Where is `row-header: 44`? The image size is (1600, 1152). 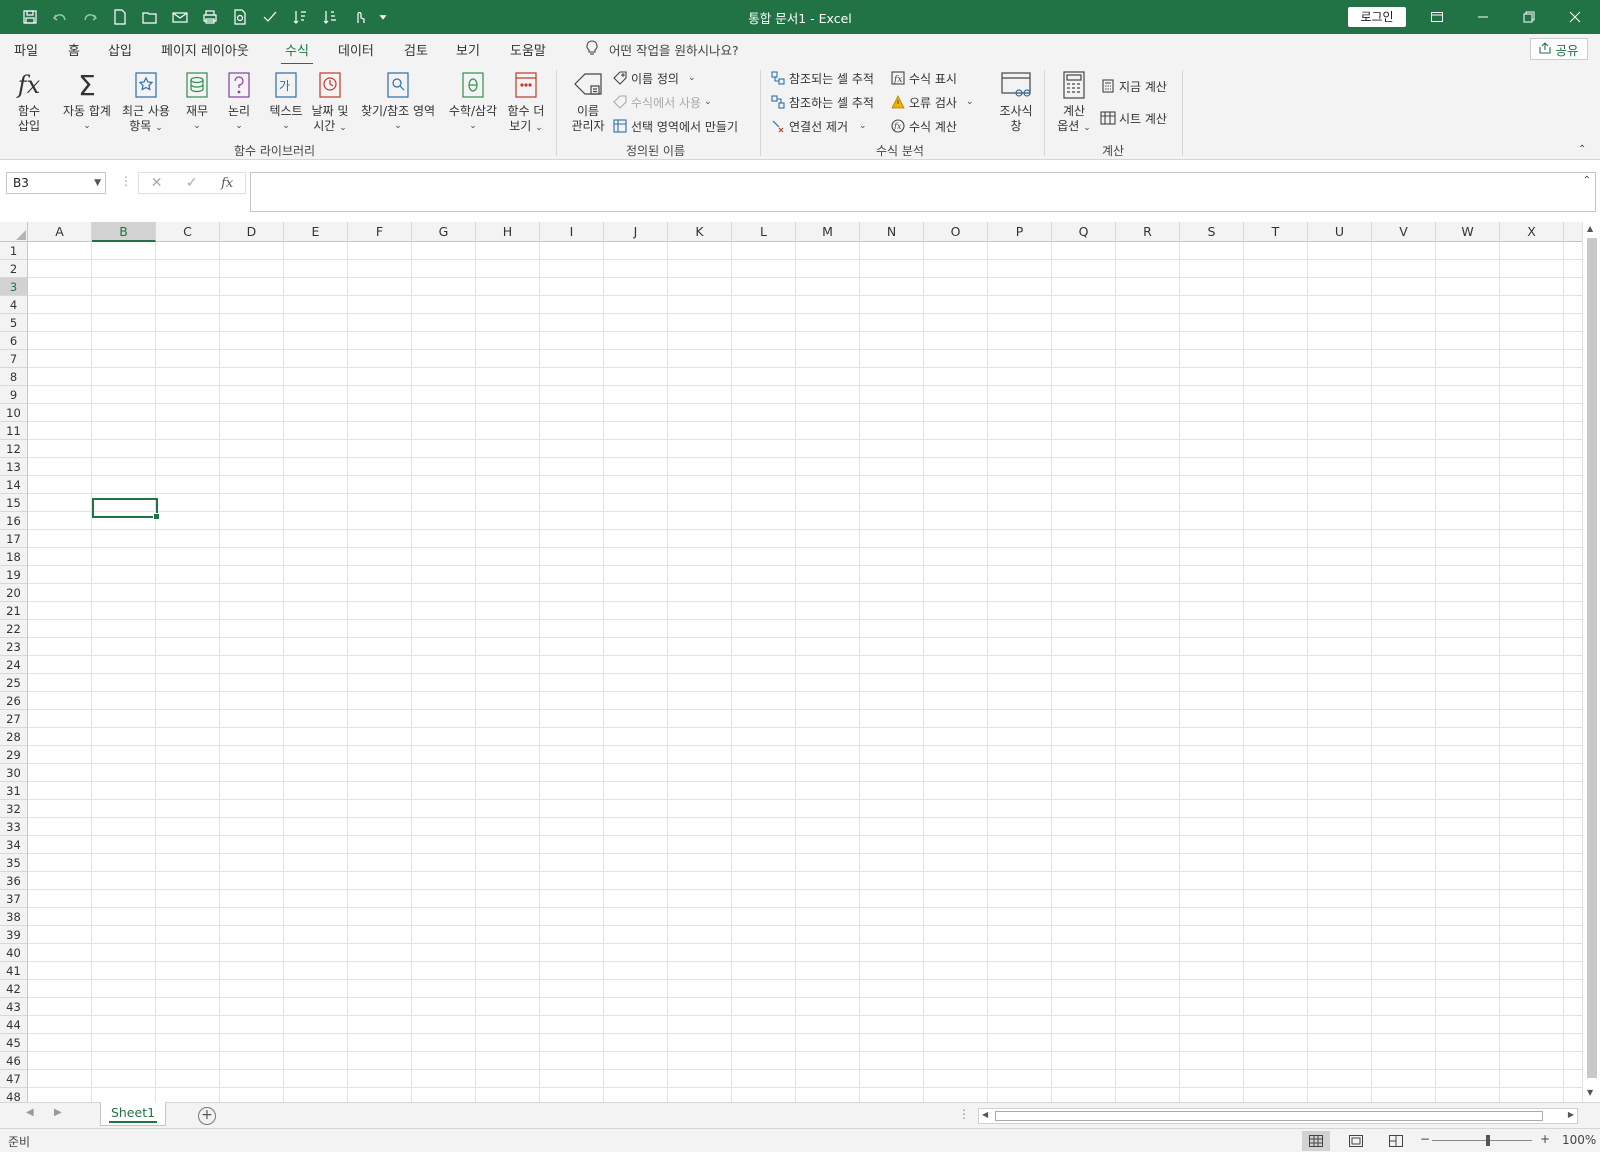
row-header: 44 is located at coordinates (14, 1025).